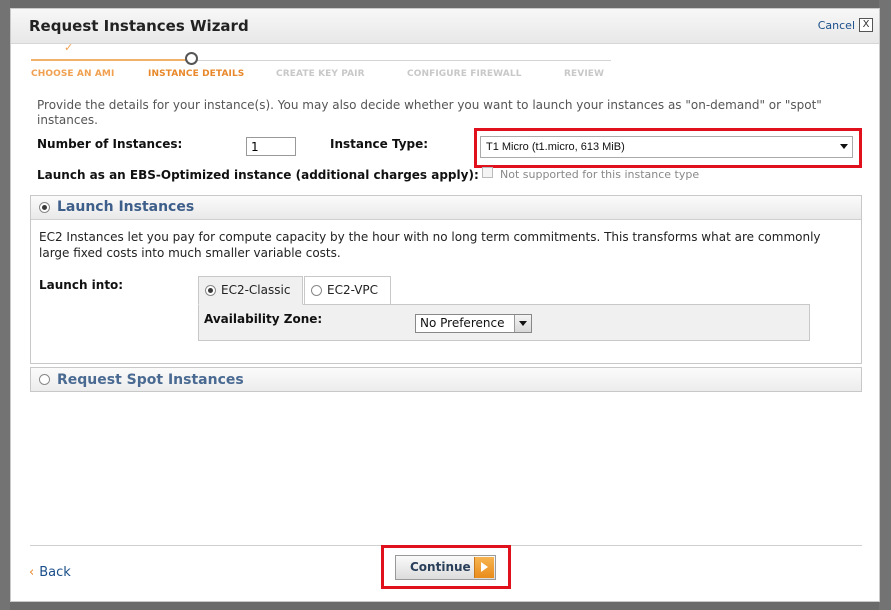  I want to click on ebs-optimized-checkbox, so click(487, 172).